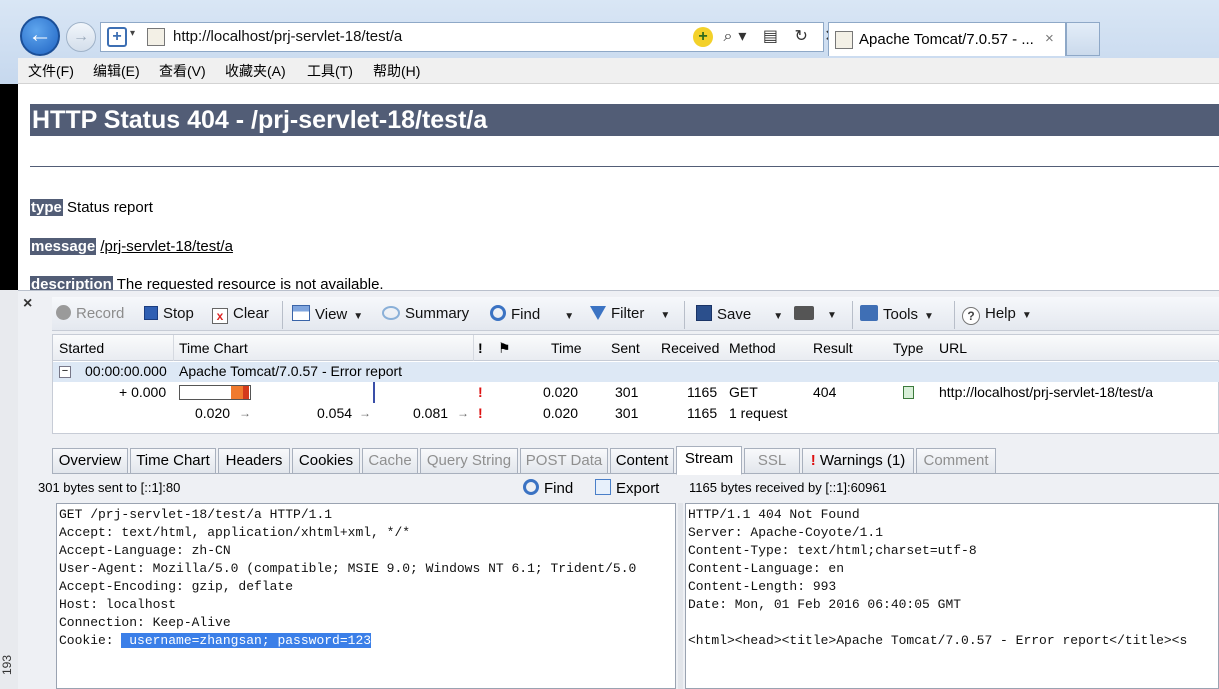 The width and height of the screenshot is (1219, 689). Describe the element at coordinates (665, 315) in the screenshot. I see `filter-dropdown-icon: ▼` at that location.